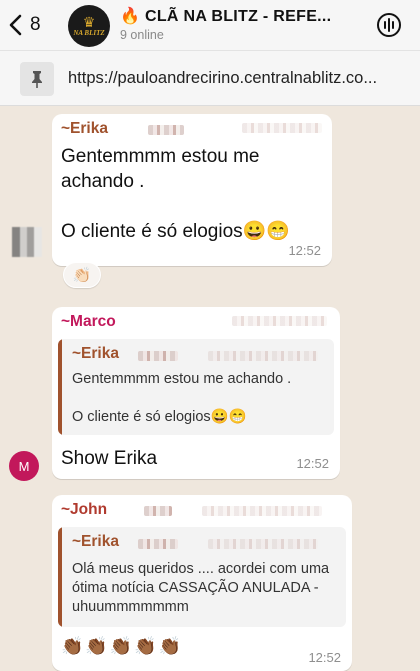 This screenshot has height=671, width=420. I want to click on online-status: 9 online, so click(142, 35).